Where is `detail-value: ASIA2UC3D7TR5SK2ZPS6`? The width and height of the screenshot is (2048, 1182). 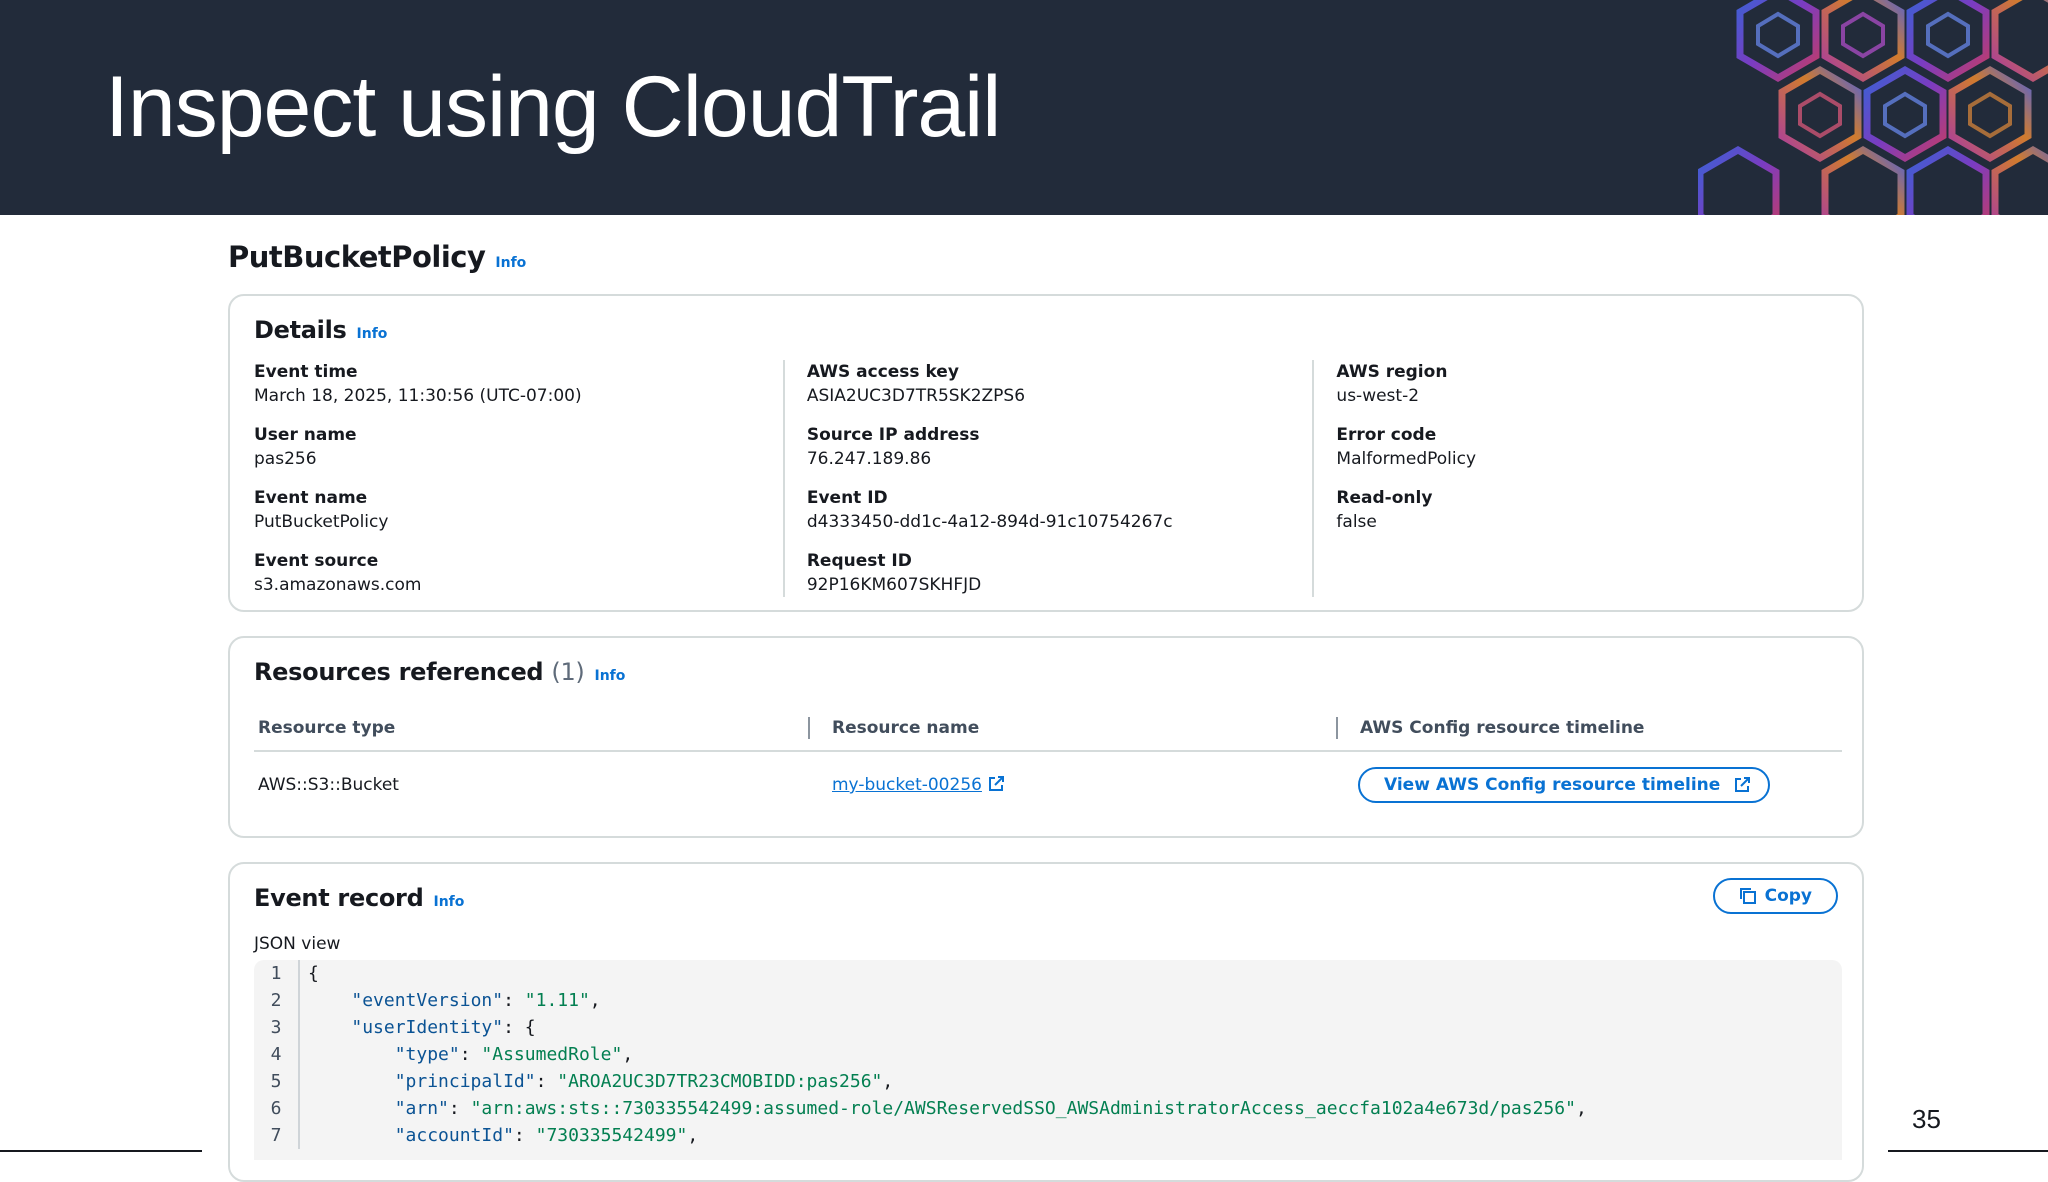 detail-value: ASIA2UC3D7TR5SK2ZPS6 is located at coordinates (916, 396).